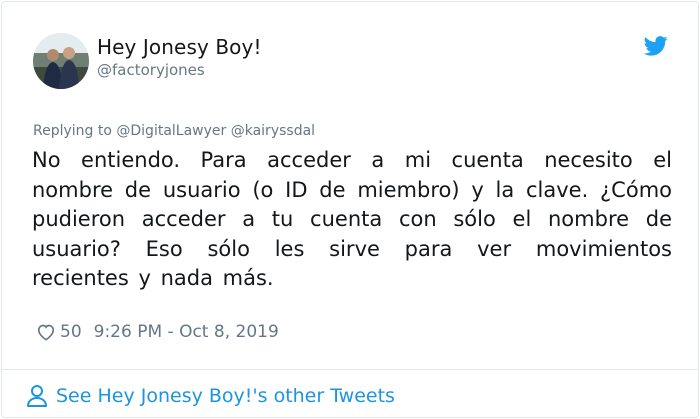  Describe the element at coordinates (655, 46) in the screenshot. I see `twitter-bird-icon` at that location.